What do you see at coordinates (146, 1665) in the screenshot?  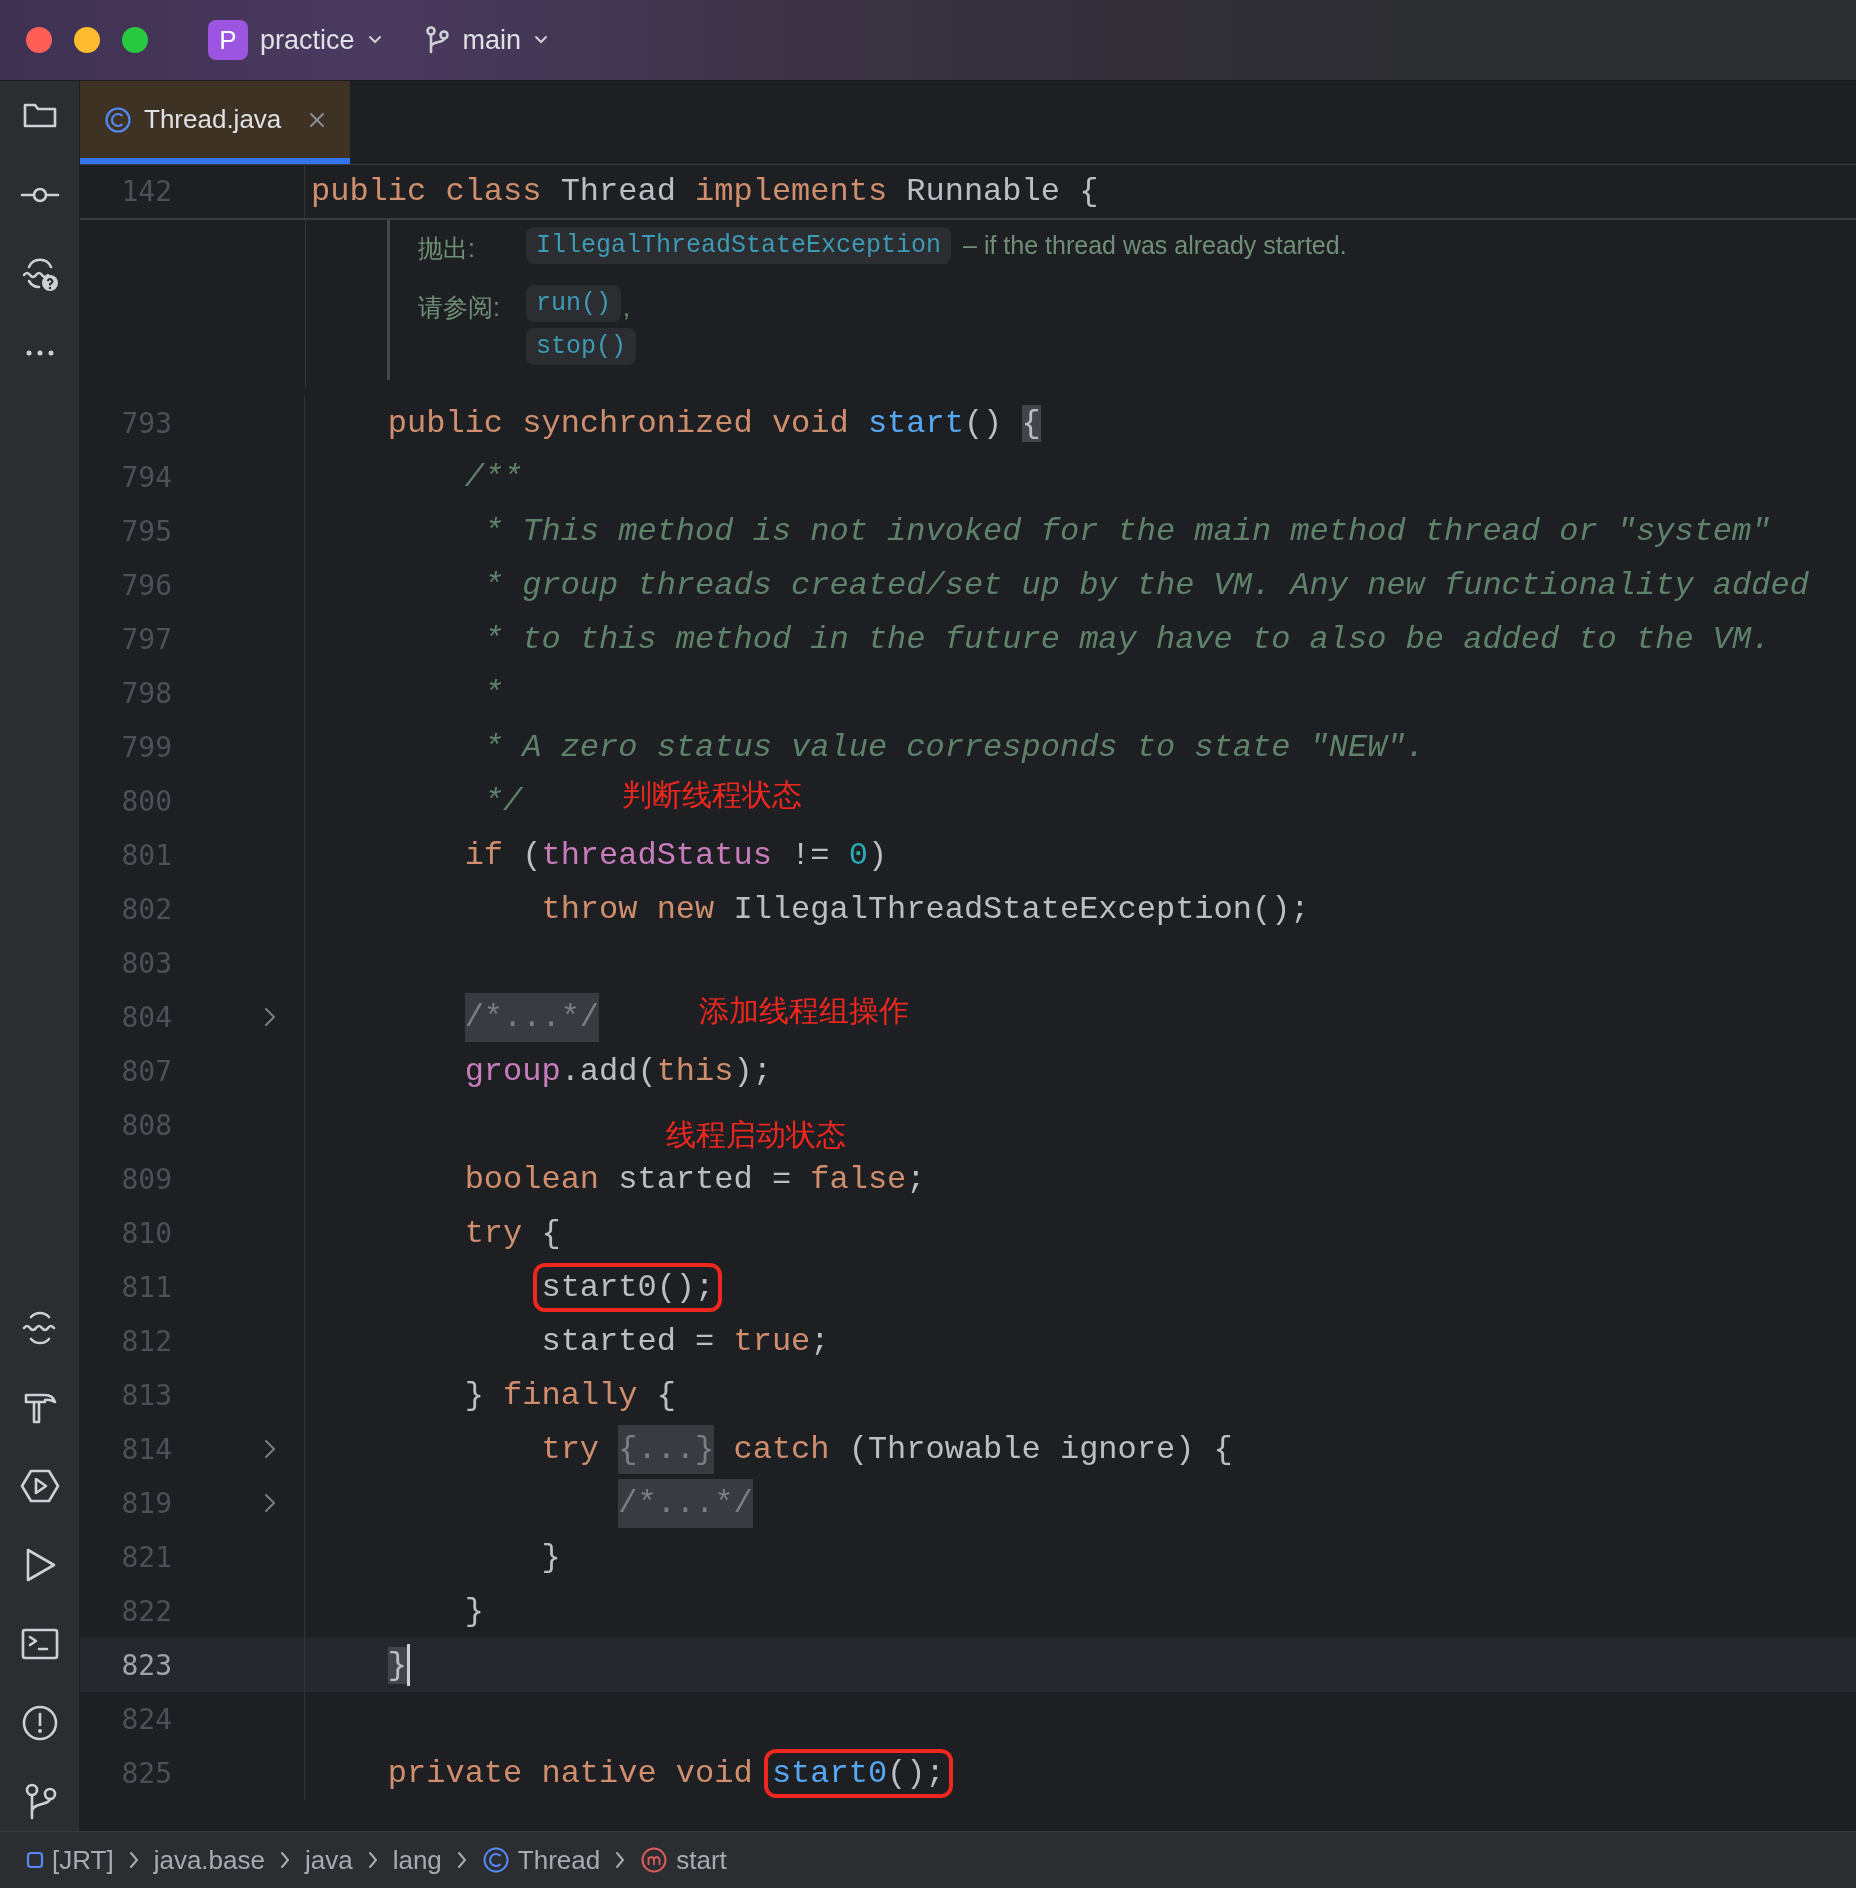 I see `line-number: 823` at bounding box center [146, 1665].